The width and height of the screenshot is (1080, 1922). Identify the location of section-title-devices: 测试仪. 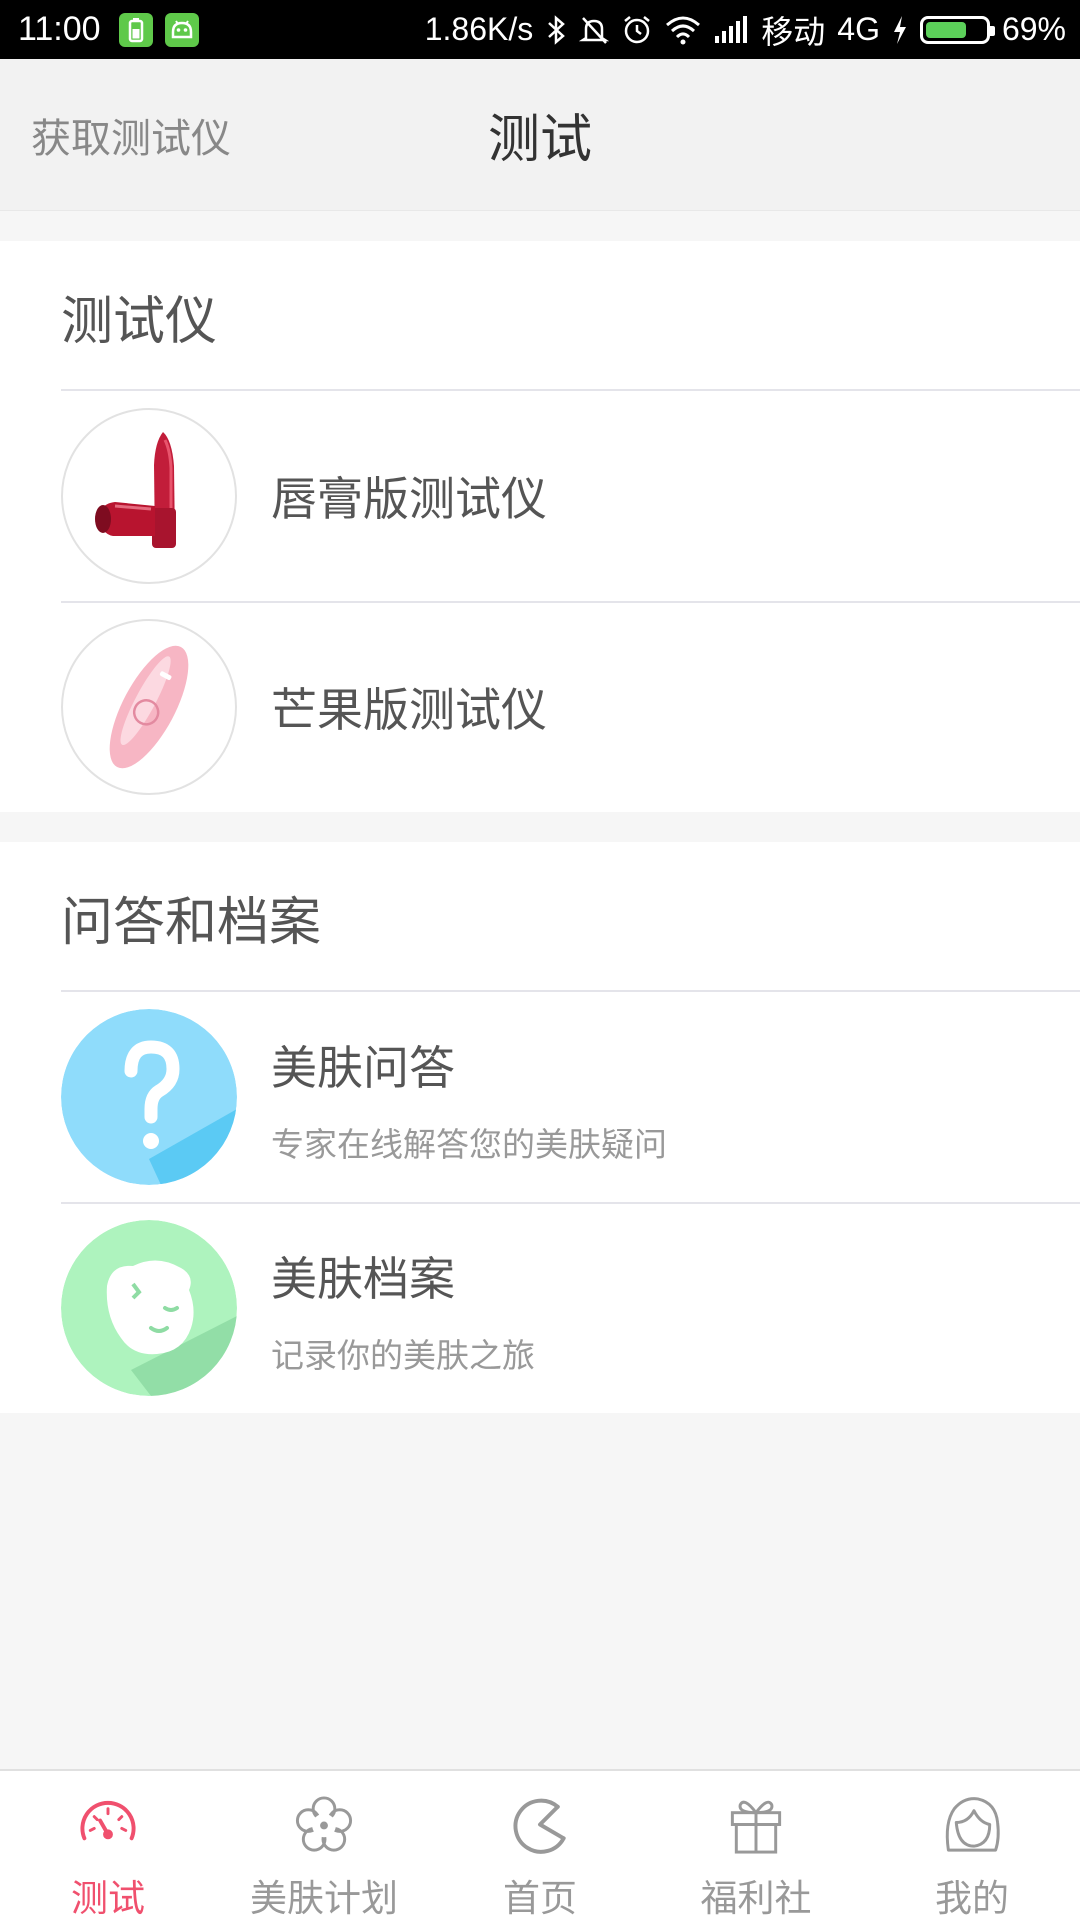
(139, 321).